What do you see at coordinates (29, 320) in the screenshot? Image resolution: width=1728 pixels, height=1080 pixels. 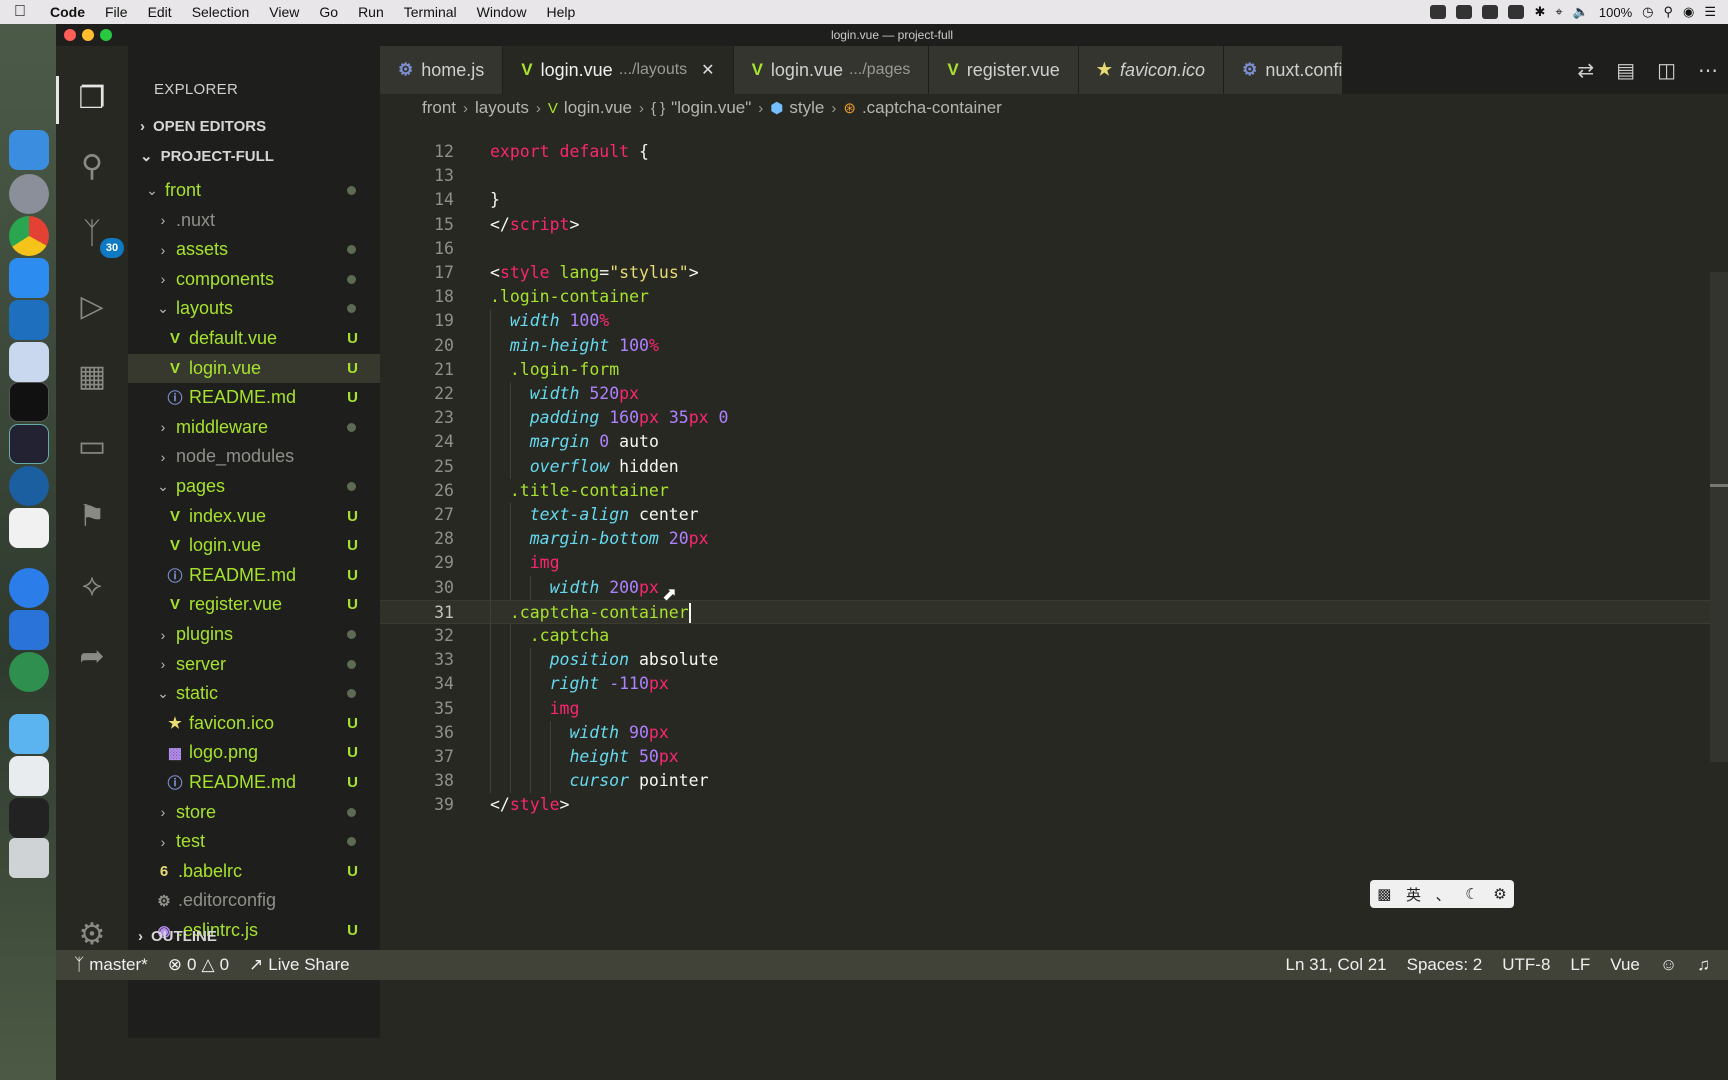 I see `vscode-dock-icon` at bounding box center [29, 320].